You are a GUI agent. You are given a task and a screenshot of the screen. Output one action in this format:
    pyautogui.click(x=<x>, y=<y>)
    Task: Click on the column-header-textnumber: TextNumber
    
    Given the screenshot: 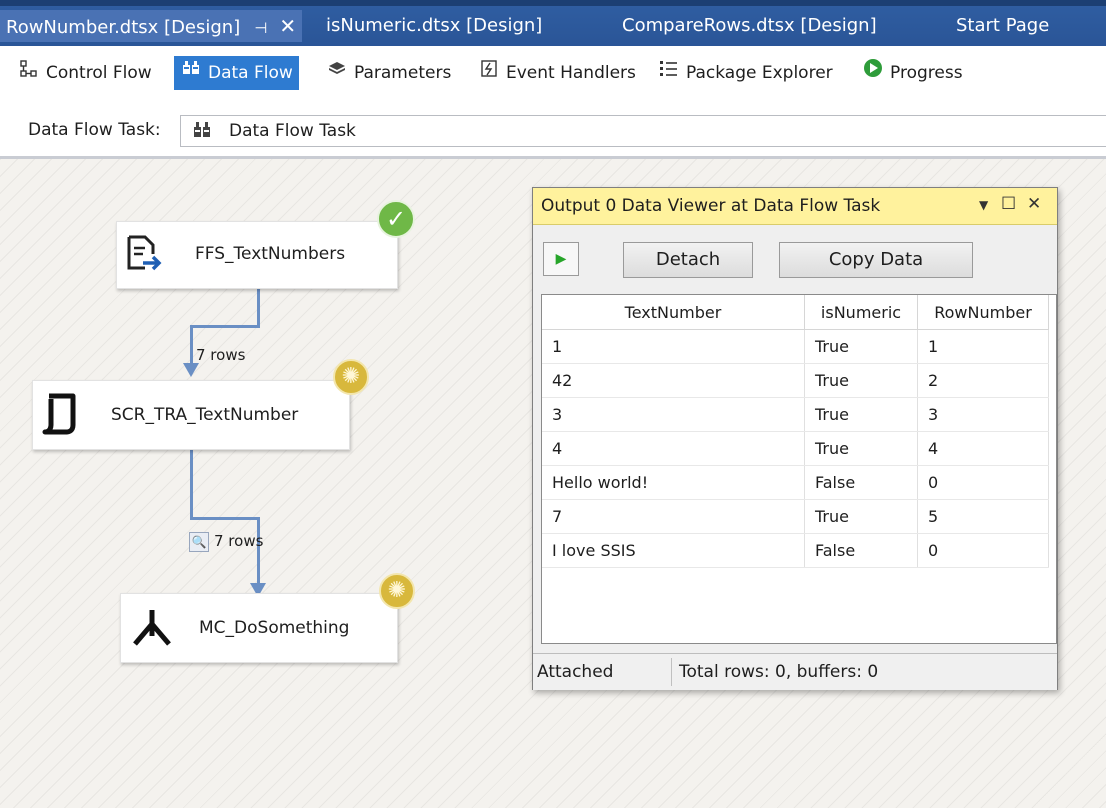 What is the action you would take?
    pyautogui.click(x=673, y=312)
    